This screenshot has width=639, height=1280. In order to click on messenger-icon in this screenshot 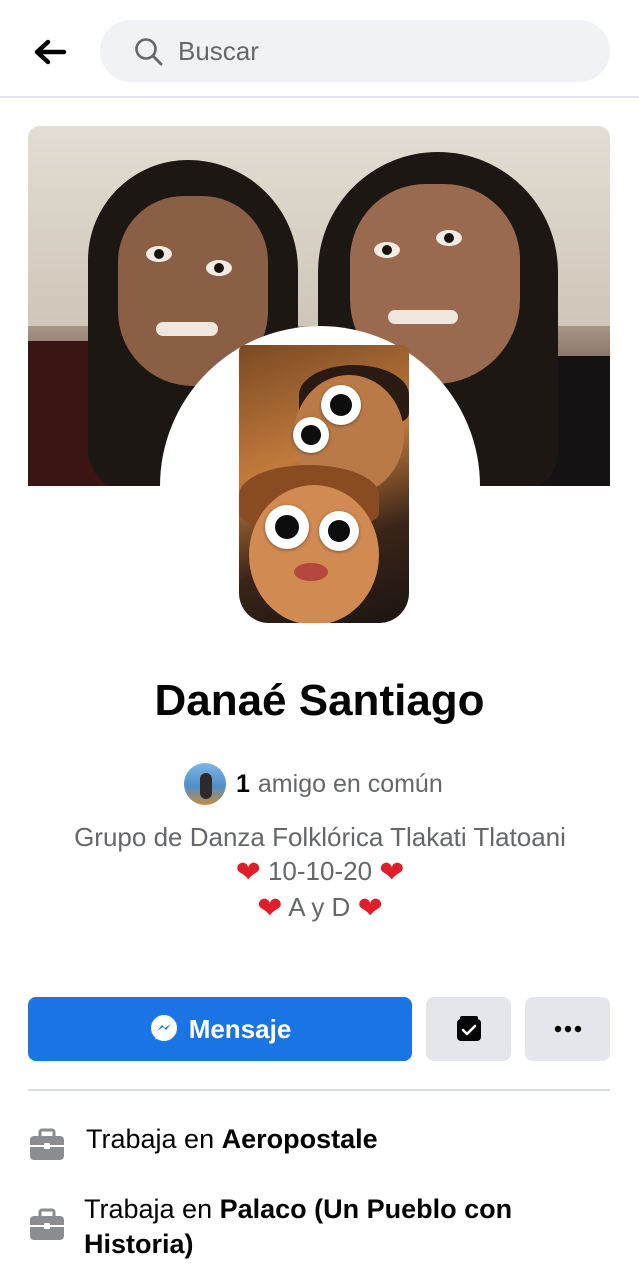, I will do `click(163, 1028)`.